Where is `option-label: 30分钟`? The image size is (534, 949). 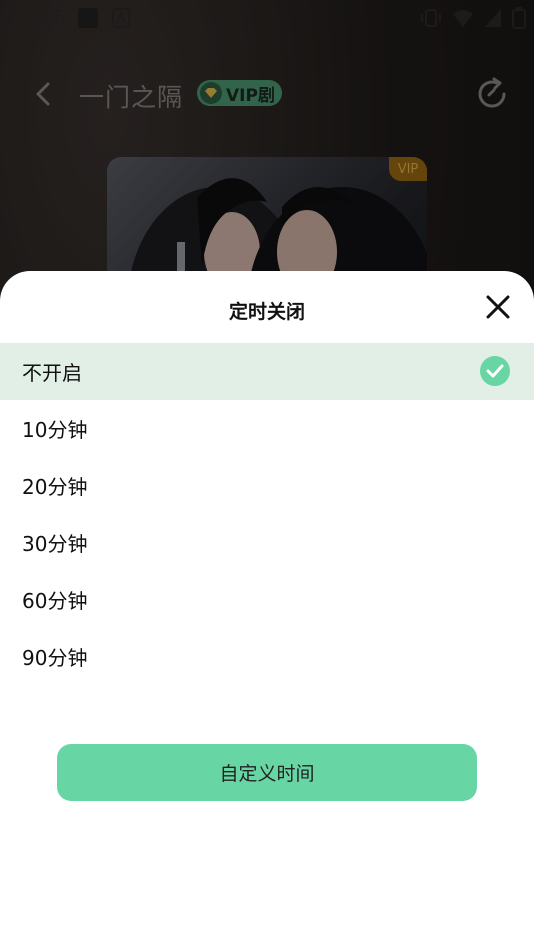 option-label: 30分钟 is located at coordinates (55, 544).